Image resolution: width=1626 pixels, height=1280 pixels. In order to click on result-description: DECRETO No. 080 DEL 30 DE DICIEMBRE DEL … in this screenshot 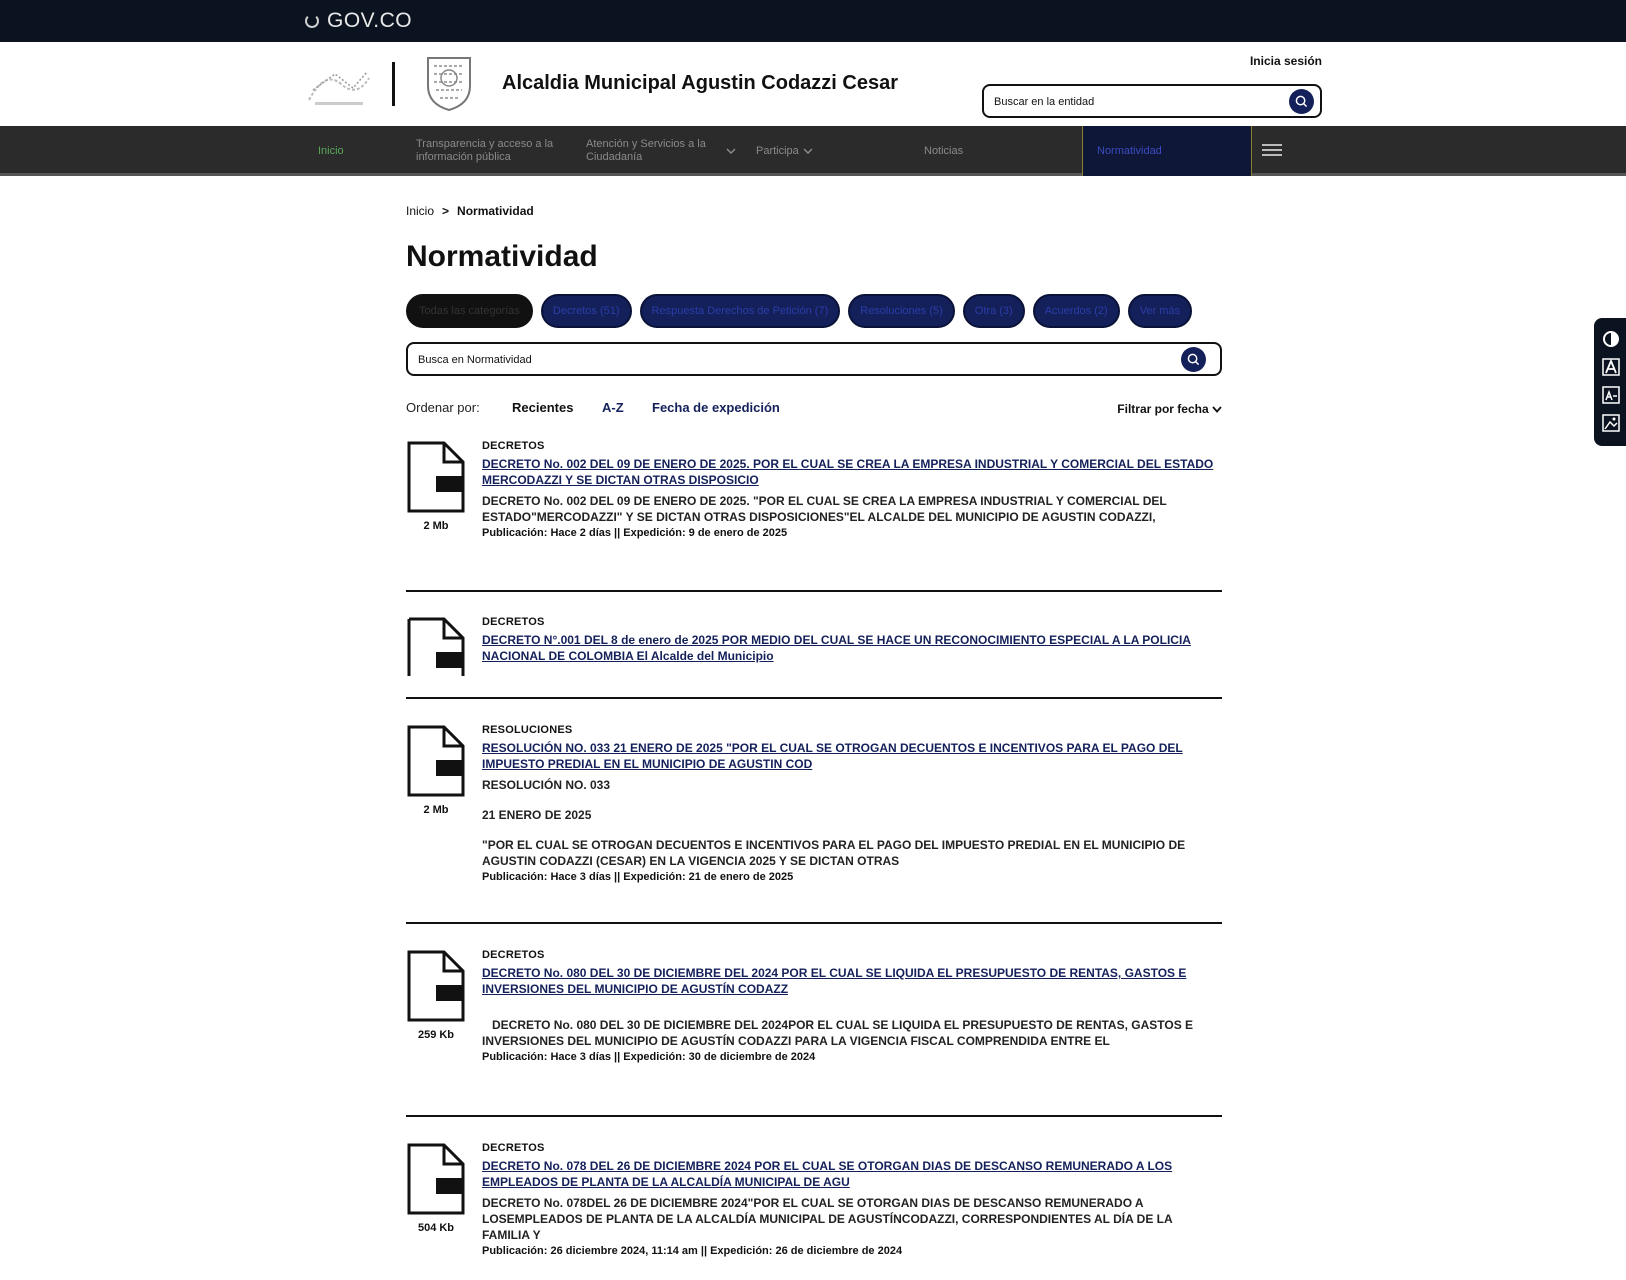, I will do `click(852, 1033)`.